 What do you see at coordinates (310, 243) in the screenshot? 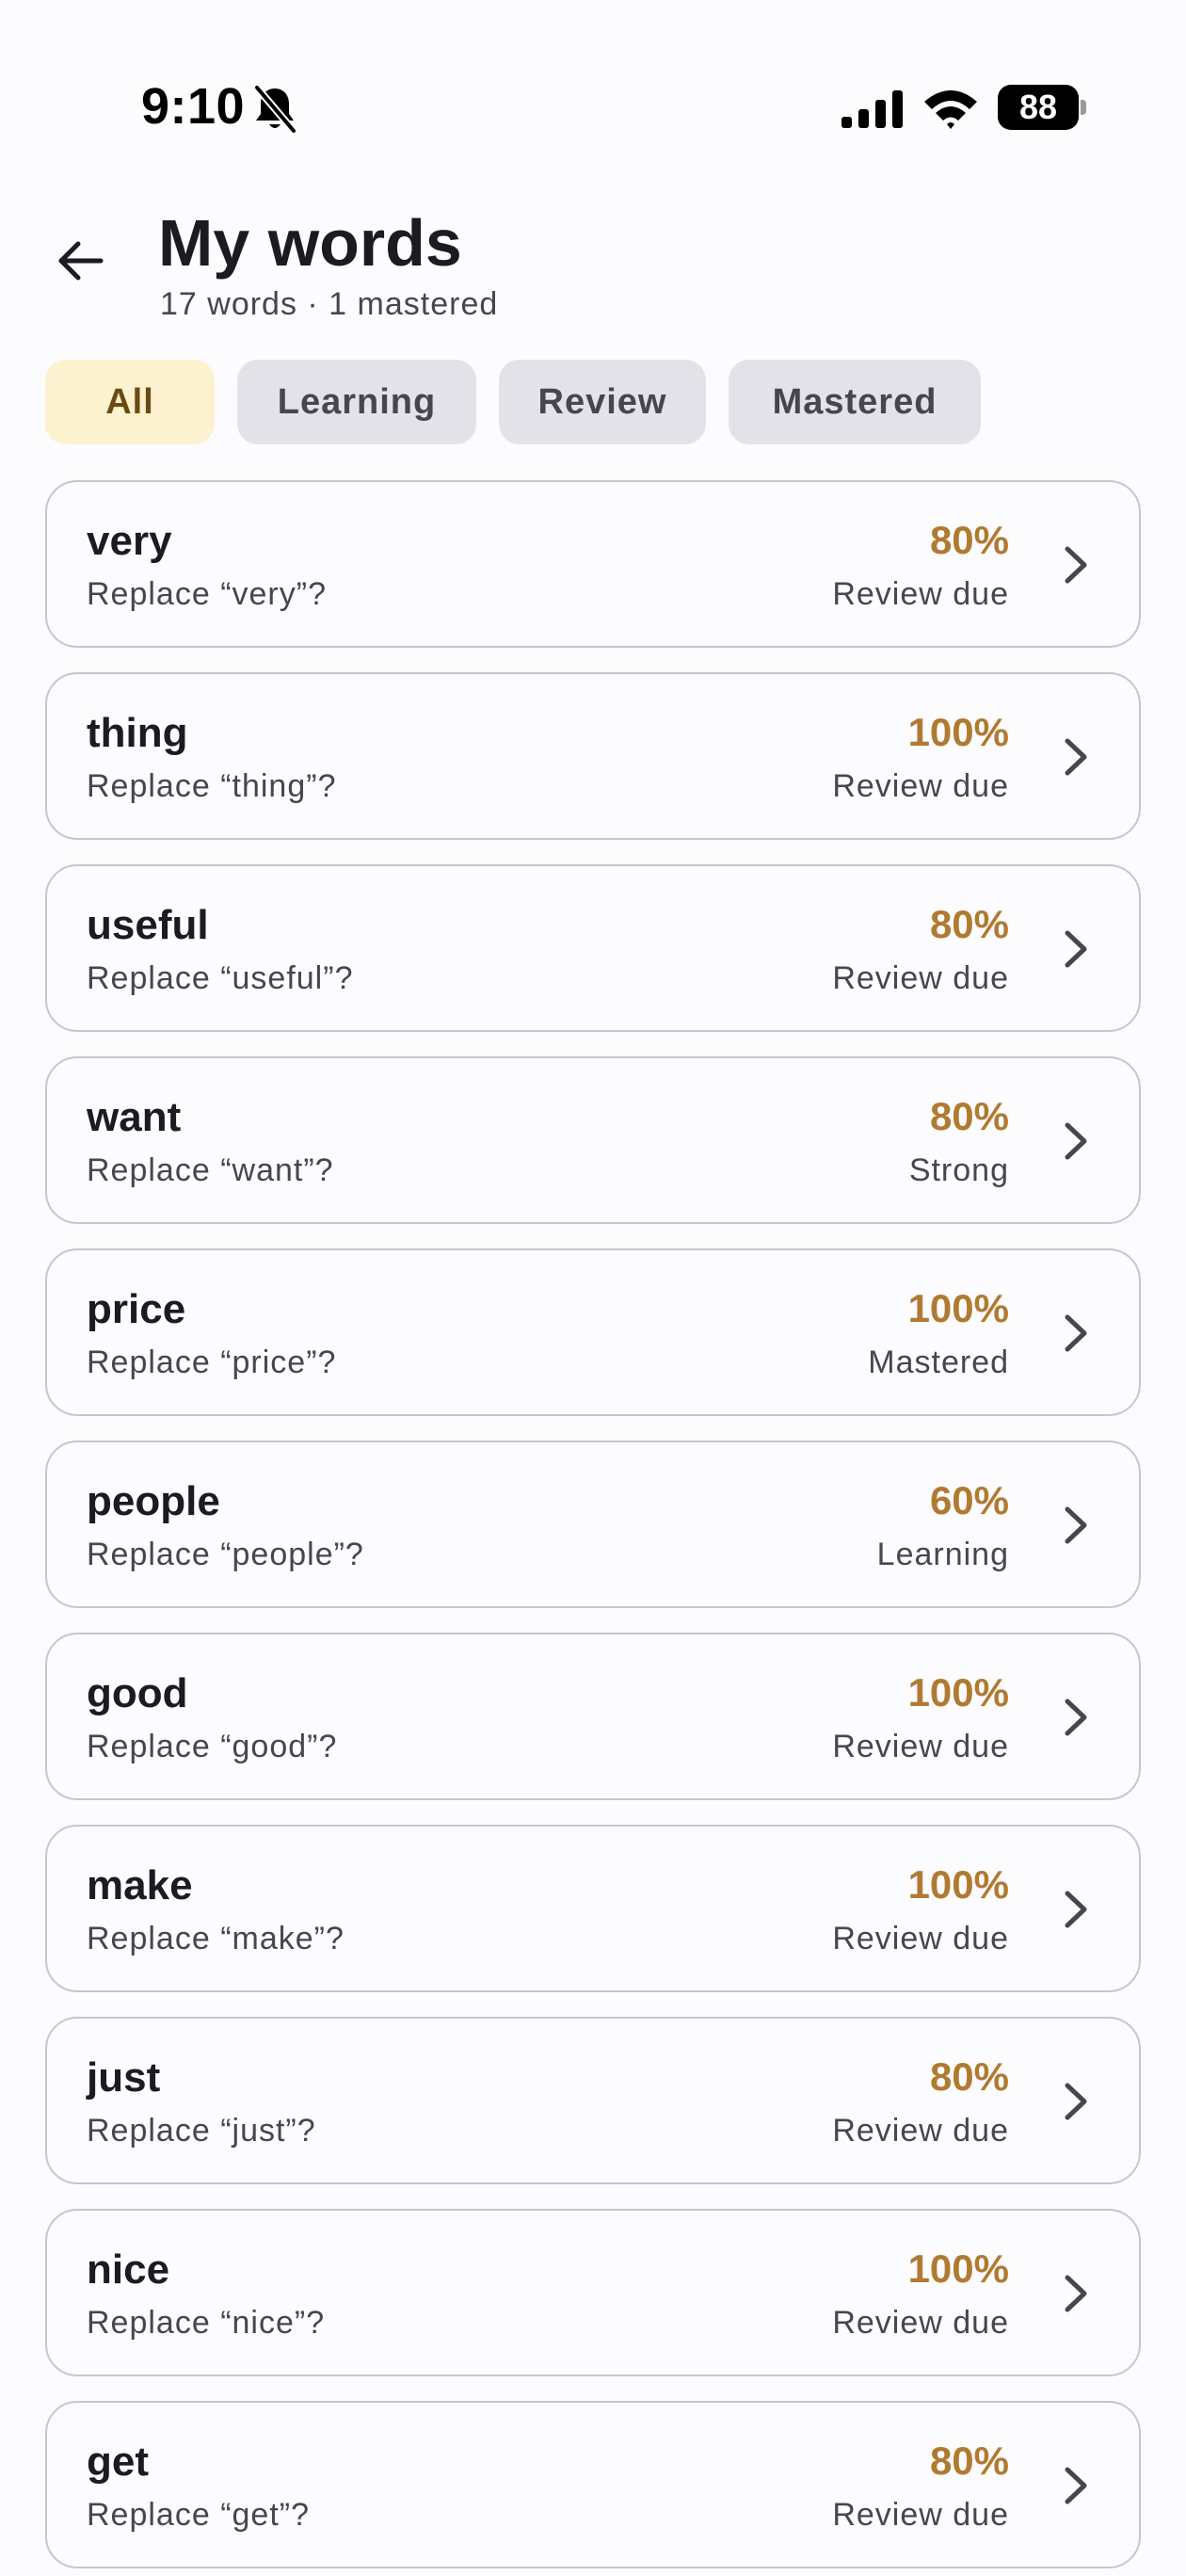
I see `page-title: My words` at bounding box center [310, 243].